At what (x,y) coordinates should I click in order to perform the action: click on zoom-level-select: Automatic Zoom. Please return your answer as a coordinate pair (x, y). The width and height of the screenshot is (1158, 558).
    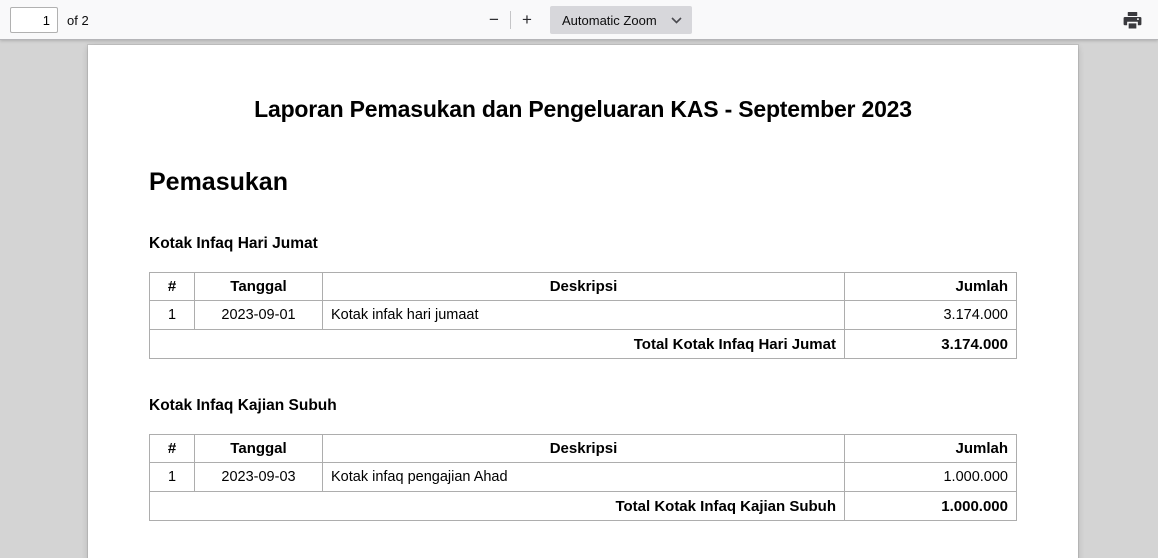
    Looking at the image, I should click on (621, 20).